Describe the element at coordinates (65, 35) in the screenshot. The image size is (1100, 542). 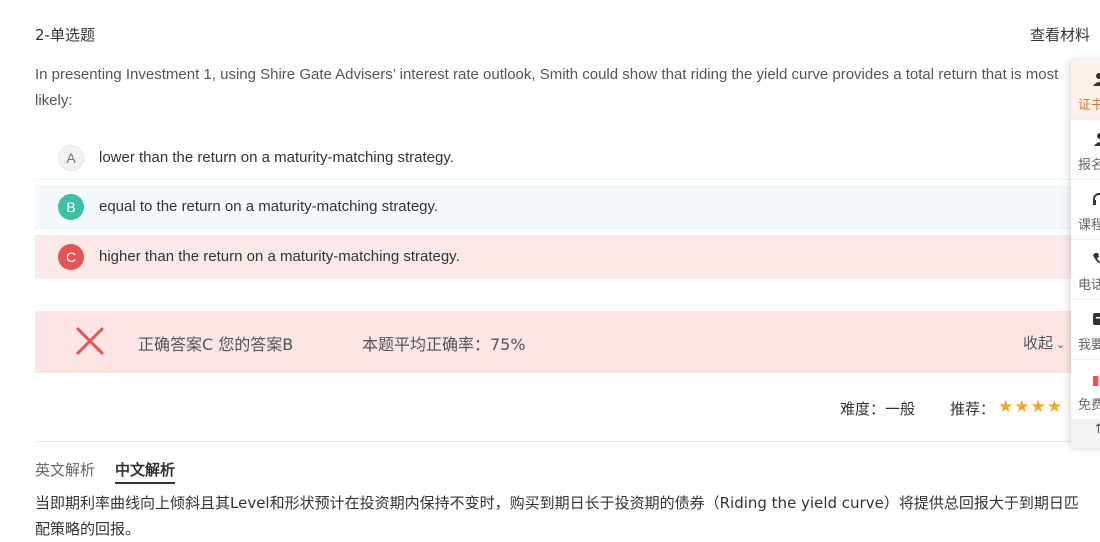
I see `question-type-label: 2-单选题` at that location.